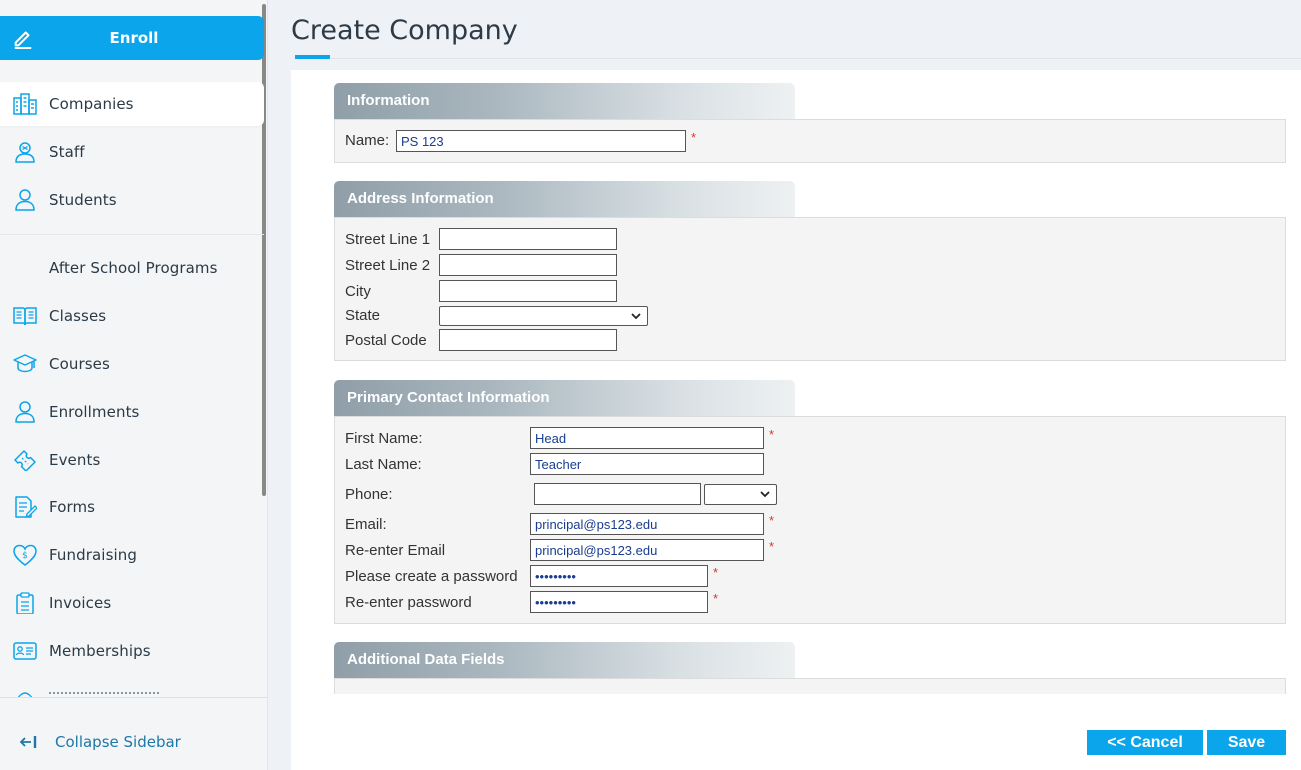 The width and height of the screenshot is (1301, 770). I want to click on section-title: Additional Data Fields, so click(426, 659).